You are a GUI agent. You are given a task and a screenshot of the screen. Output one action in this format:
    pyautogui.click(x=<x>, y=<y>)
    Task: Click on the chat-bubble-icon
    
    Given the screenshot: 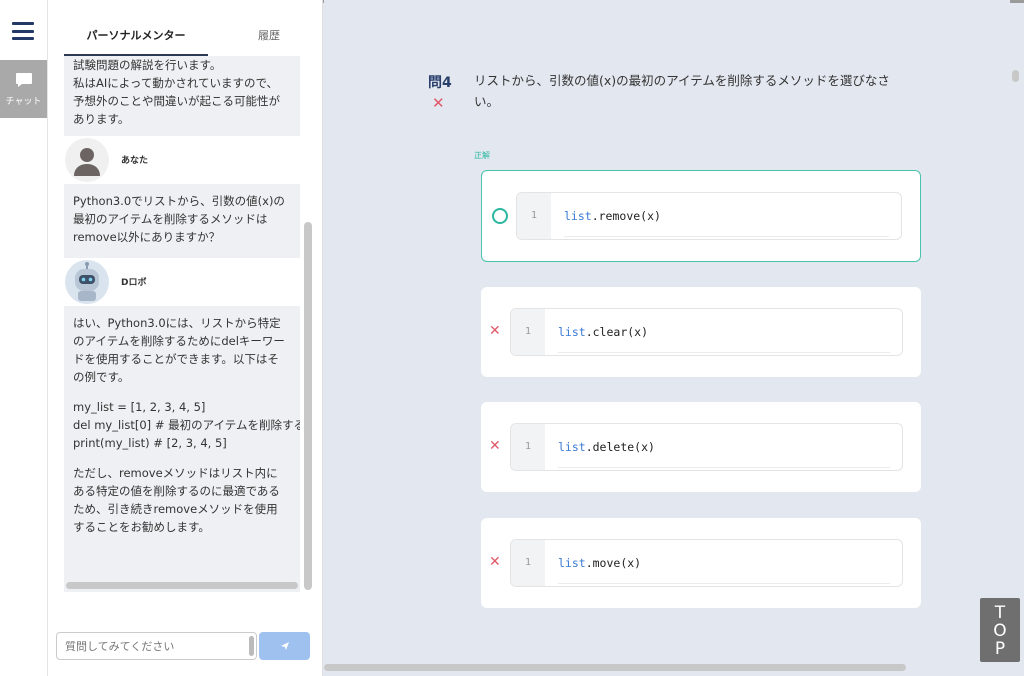 What is the action you would take?
    pyautogui.click(x=23, y=80)
    